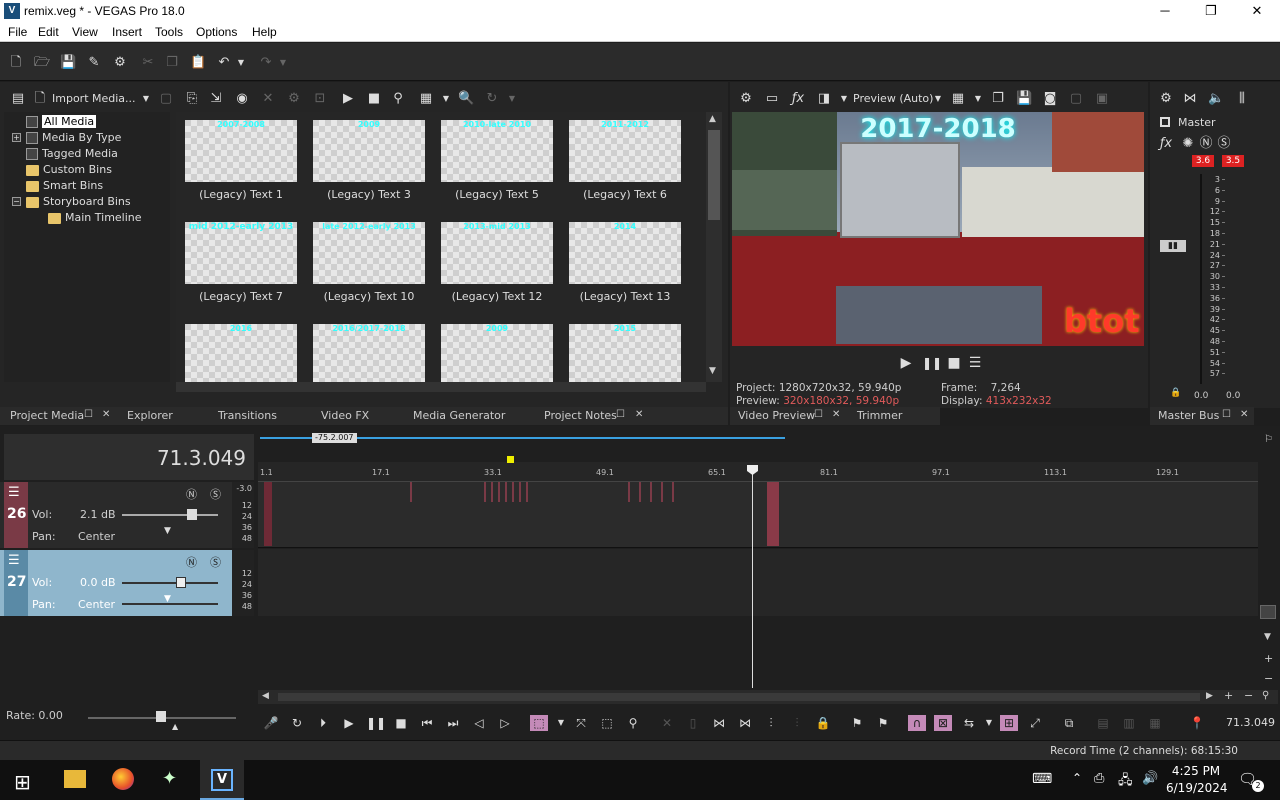 The image size is (1280, 800). Describe the element at coordinates (978, 99) in the screenshot. I see `overlays-dropdown-icon: ▼` at that location.